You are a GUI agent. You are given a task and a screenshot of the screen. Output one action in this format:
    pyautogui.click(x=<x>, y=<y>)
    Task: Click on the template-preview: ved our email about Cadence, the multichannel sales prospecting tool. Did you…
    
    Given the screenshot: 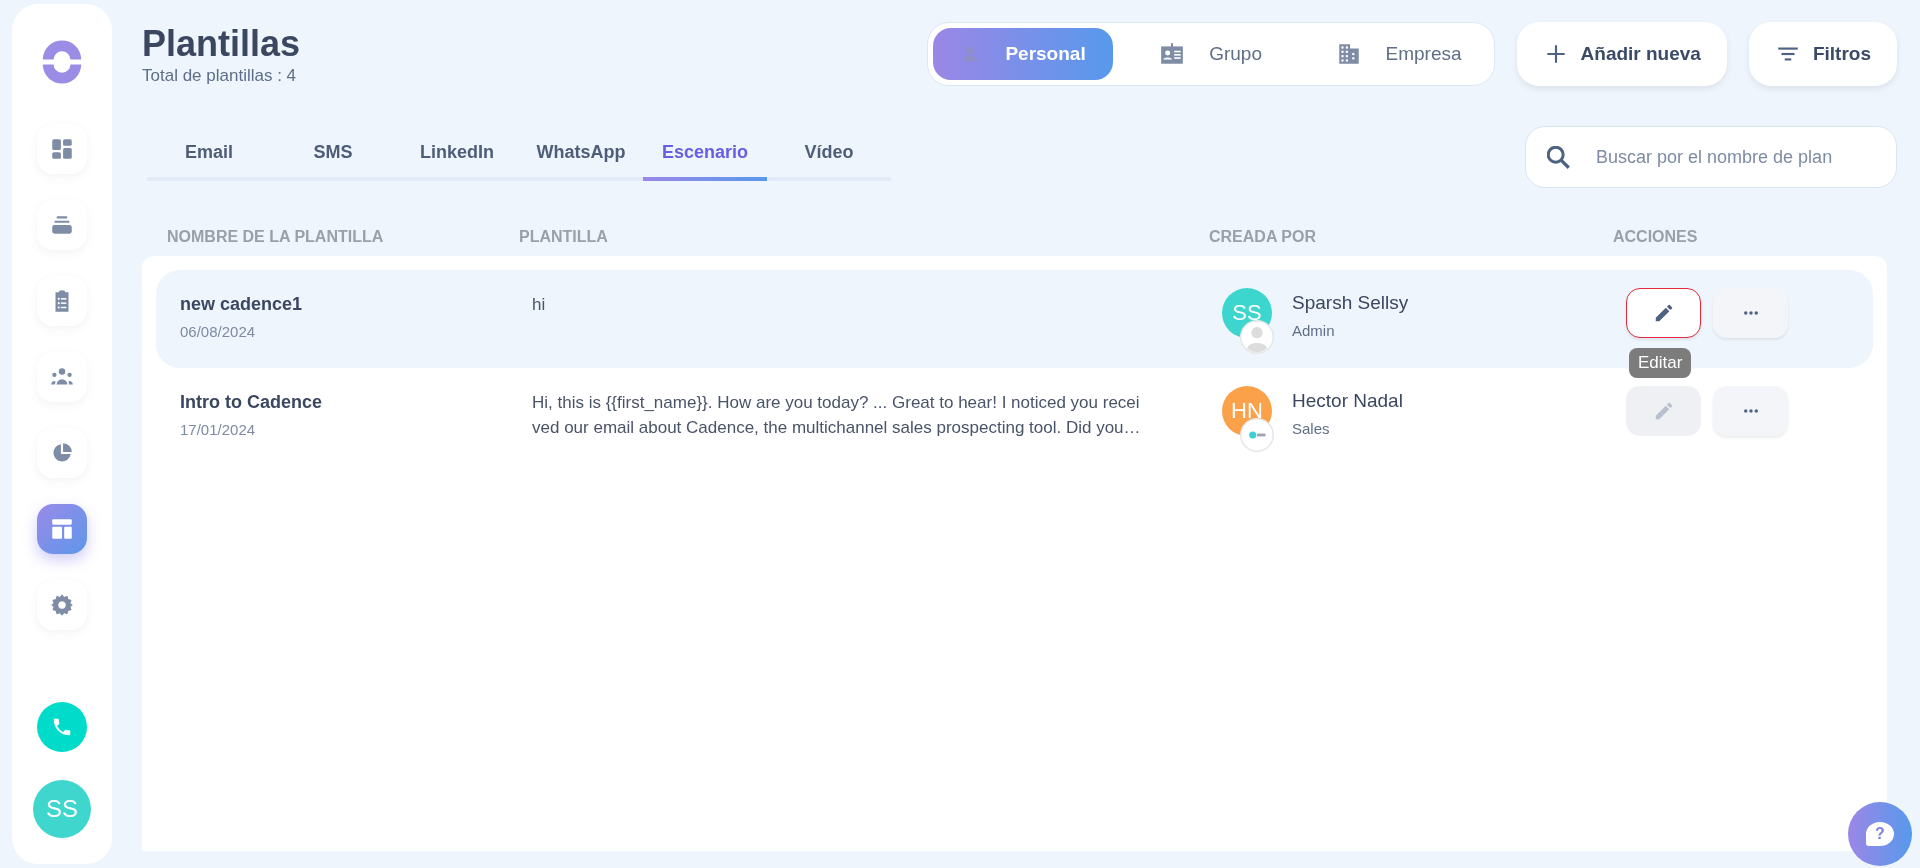 What is the action you would take?
    pyautogui.click(x=837, y=428)
    